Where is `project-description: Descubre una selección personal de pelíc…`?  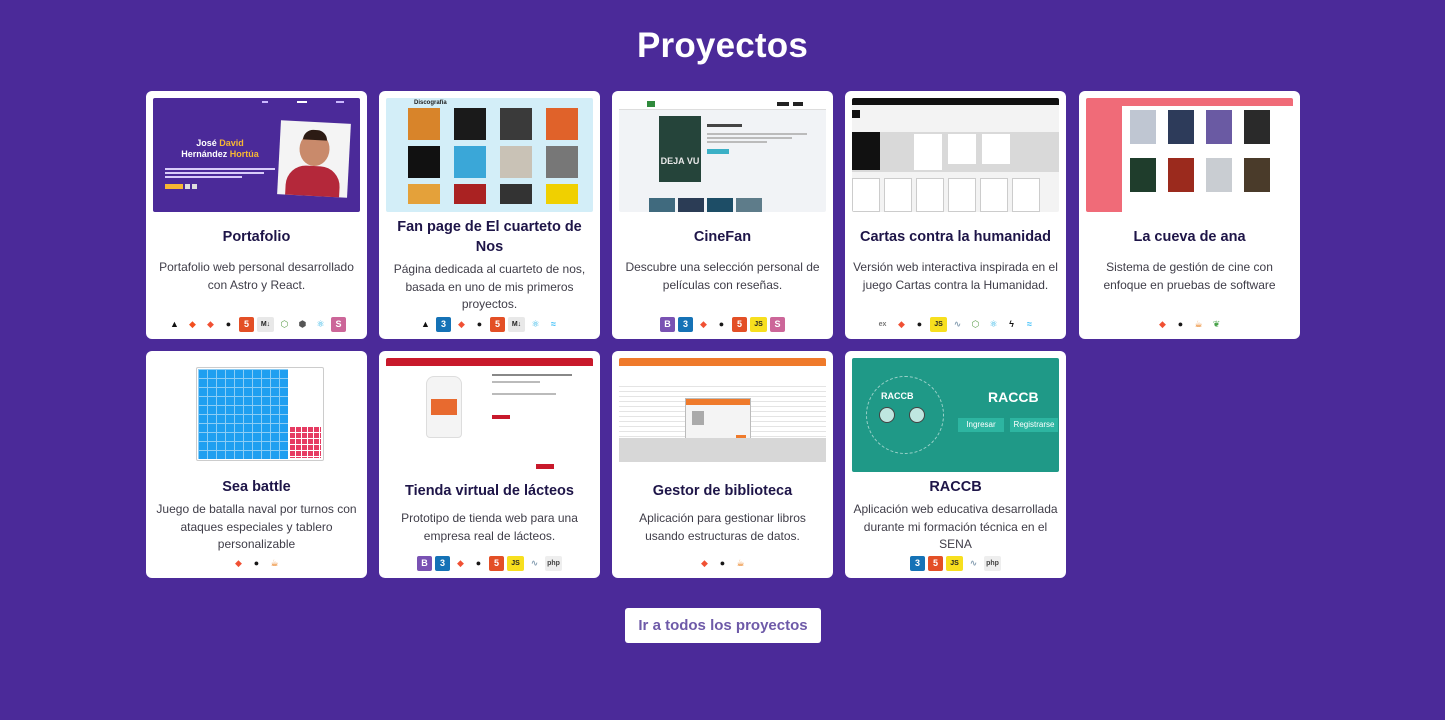 project-description: Descubre una selección personal de pelíc… is located at coordinates (722, 276).